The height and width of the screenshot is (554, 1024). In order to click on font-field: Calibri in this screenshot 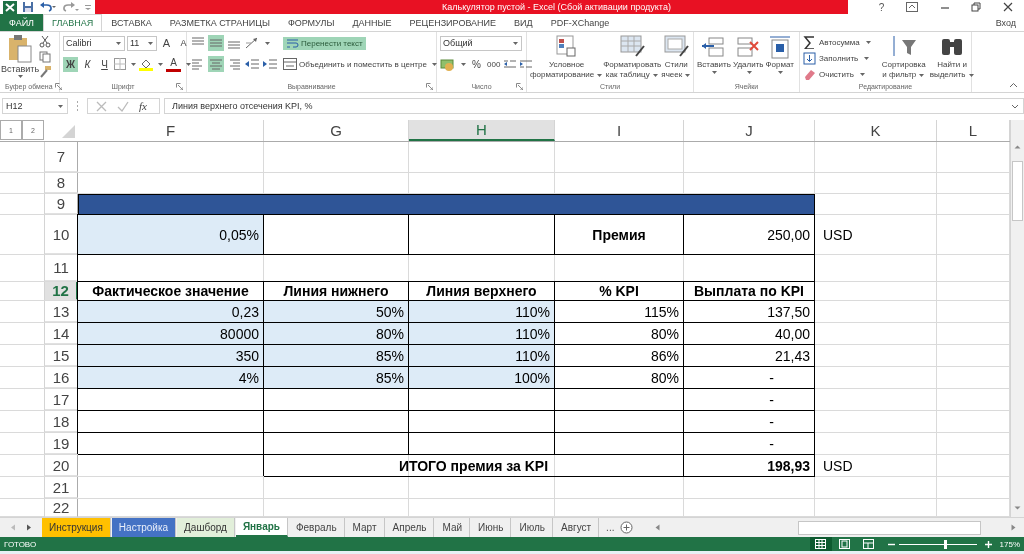, I will do `click(94, 43)`.